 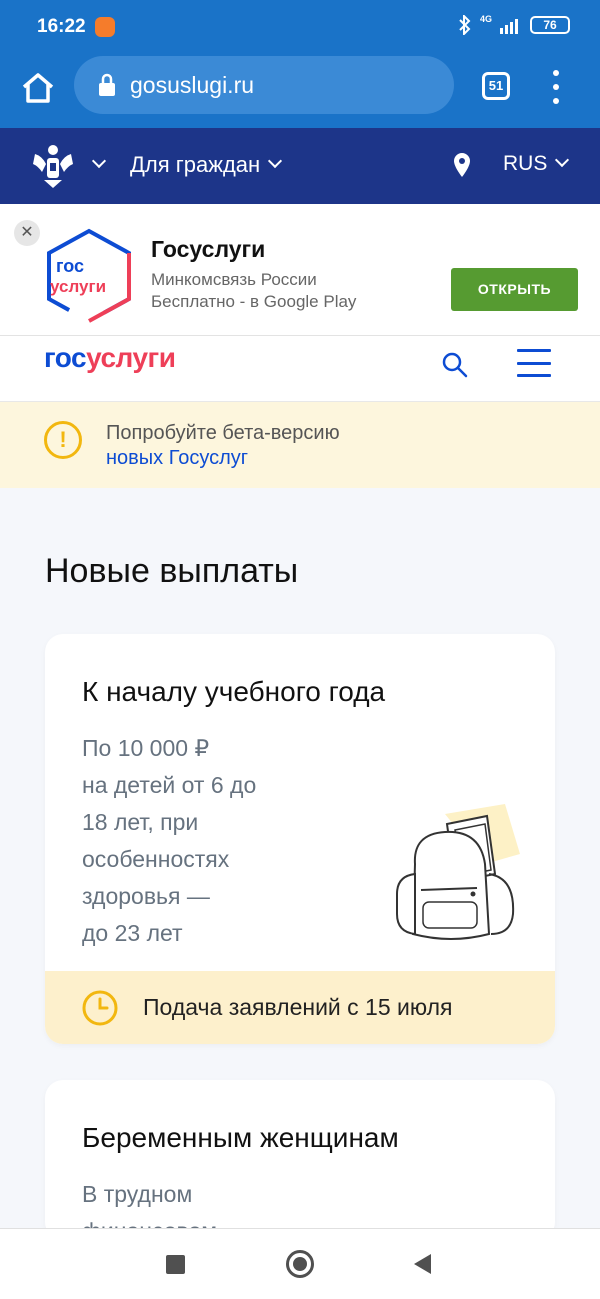 I want to click on card-description-line: до 23 лет, so click(x=132, y=933).